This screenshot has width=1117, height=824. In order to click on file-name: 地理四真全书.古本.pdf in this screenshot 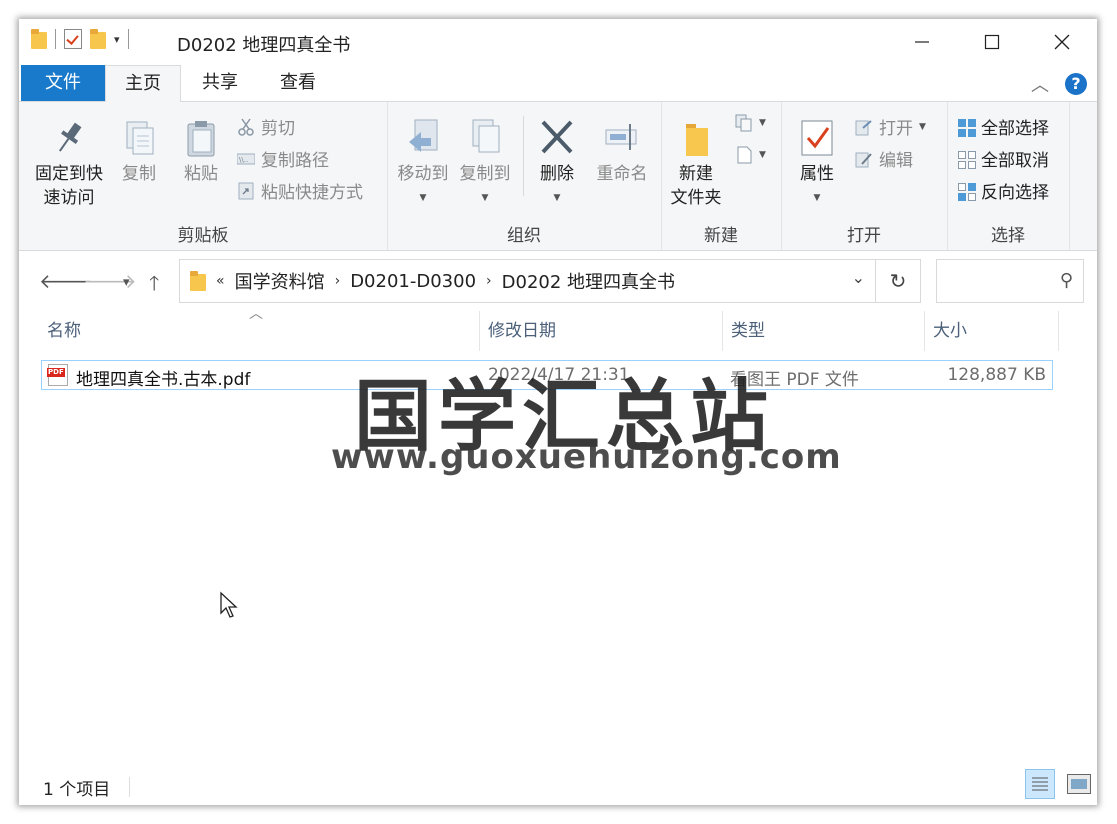, I will do `click(163, 380)`.